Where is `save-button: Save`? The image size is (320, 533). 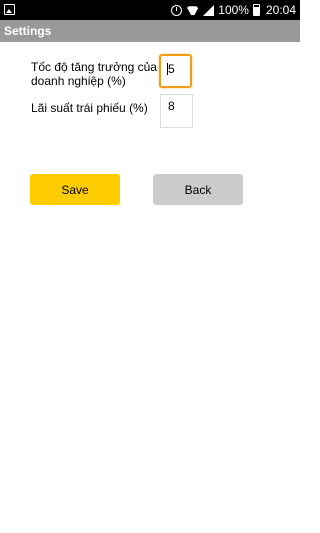 save-button: Save is located at coordinates (75, 189).